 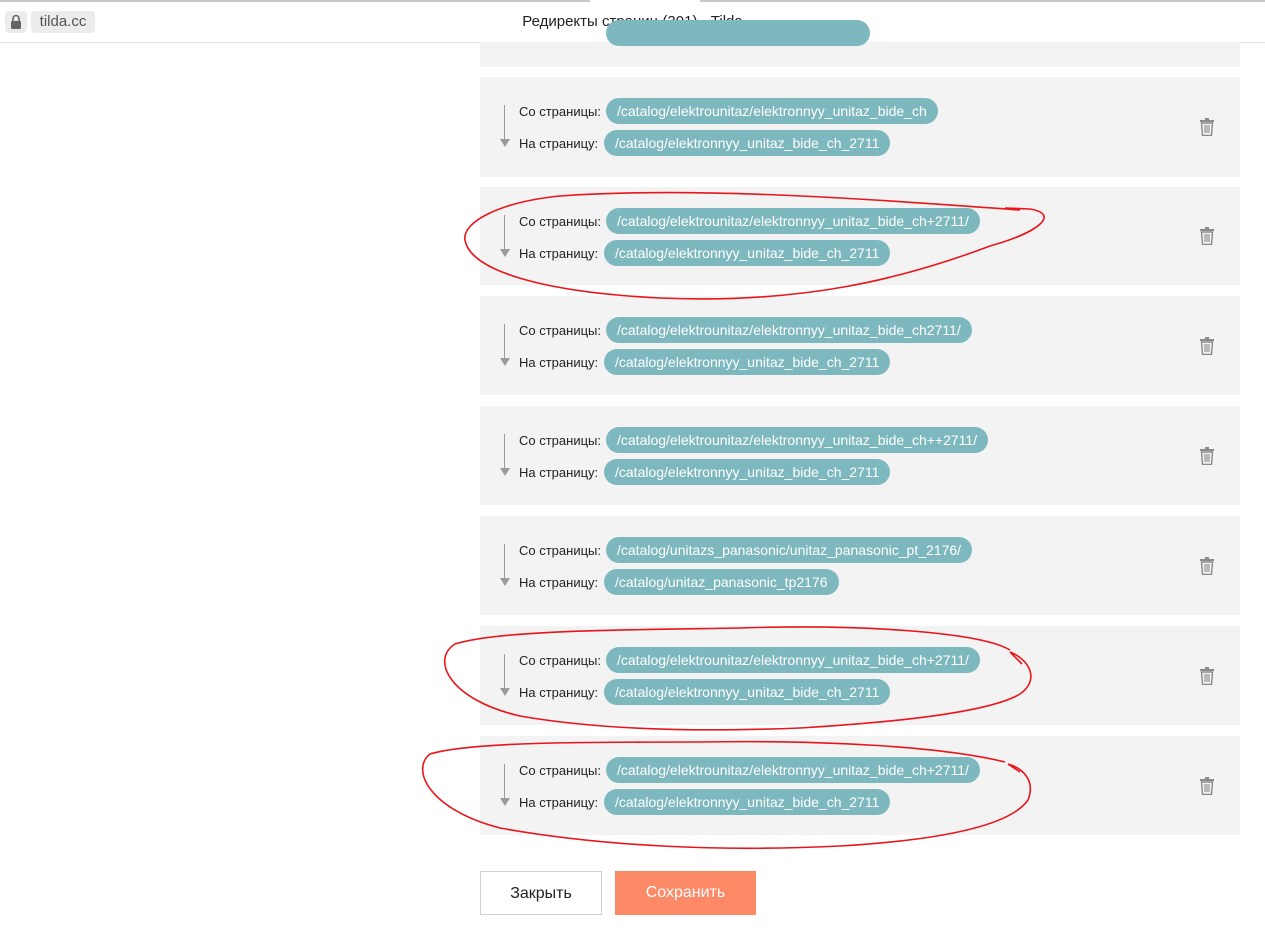 What do you see at coordinates (685, 893) in the screenshot?
I see `save-button: Сохранить` at bounding box center [685, 893].